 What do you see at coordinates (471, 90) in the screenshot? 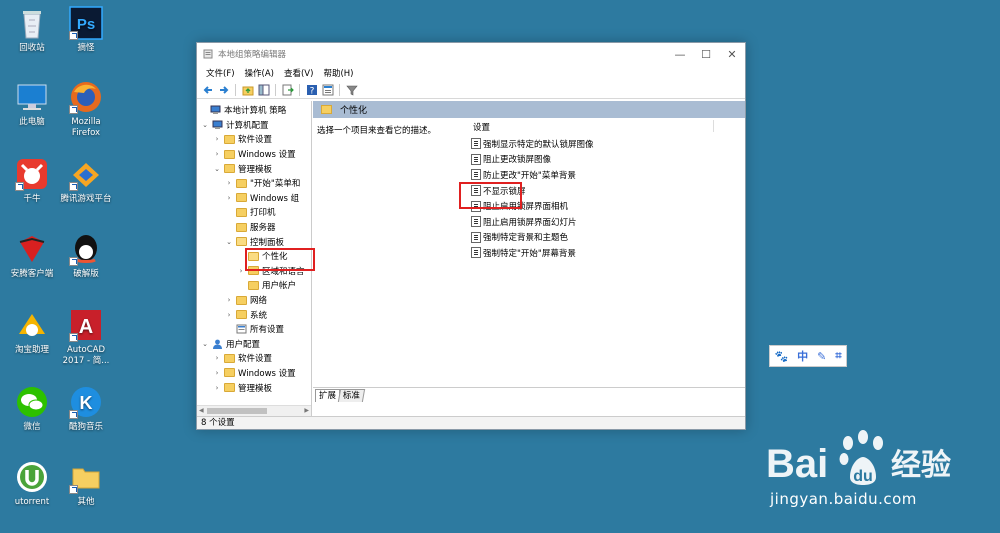
I see `toolbar: ?` at bounding box center [471, 90].